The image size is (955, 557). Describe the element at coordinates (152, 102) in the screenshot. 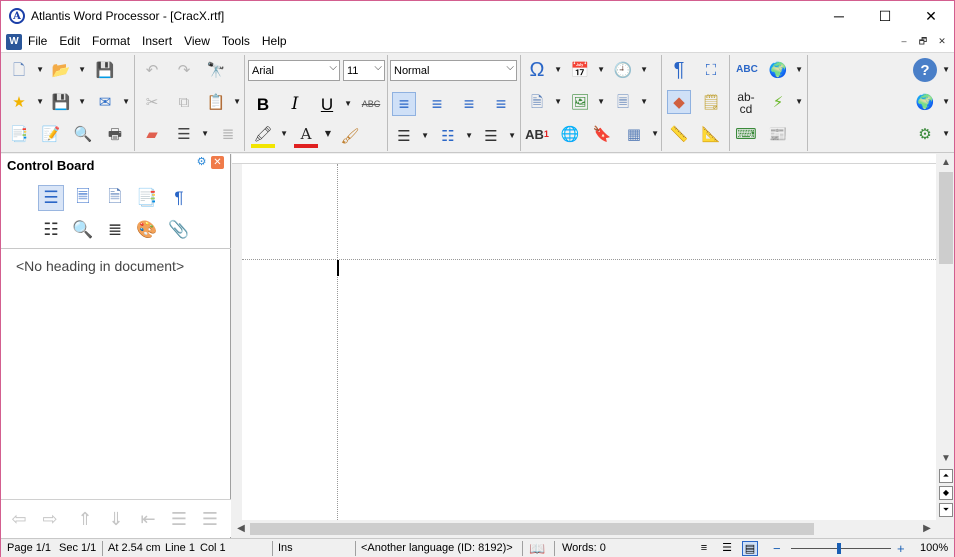

I see `cut-icon: ✂` at that location.